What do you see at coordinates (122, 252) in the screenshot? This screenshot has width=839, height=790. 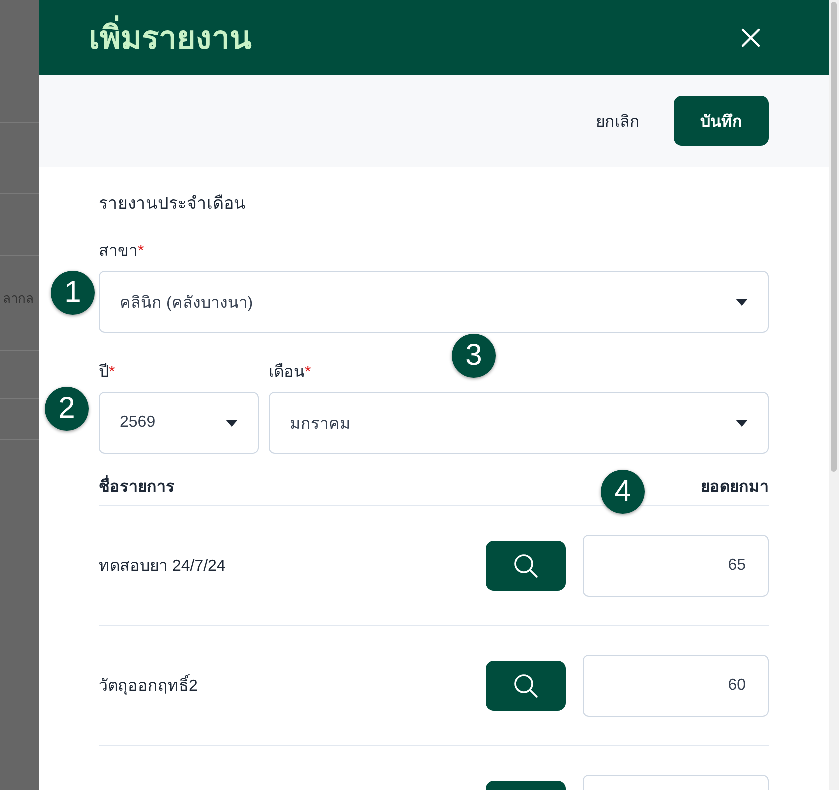 I see `field-label: สาขา*` at bounding box center [122, 252].